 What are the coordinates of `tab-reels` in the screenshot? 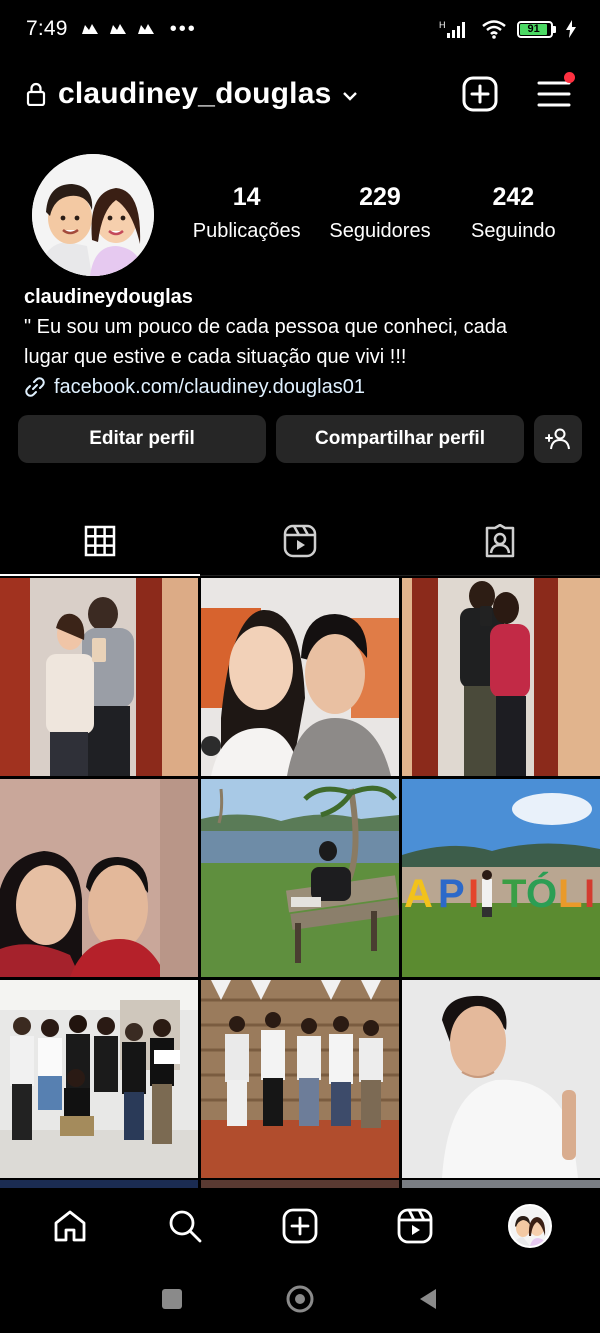 It's located at (300, 540).